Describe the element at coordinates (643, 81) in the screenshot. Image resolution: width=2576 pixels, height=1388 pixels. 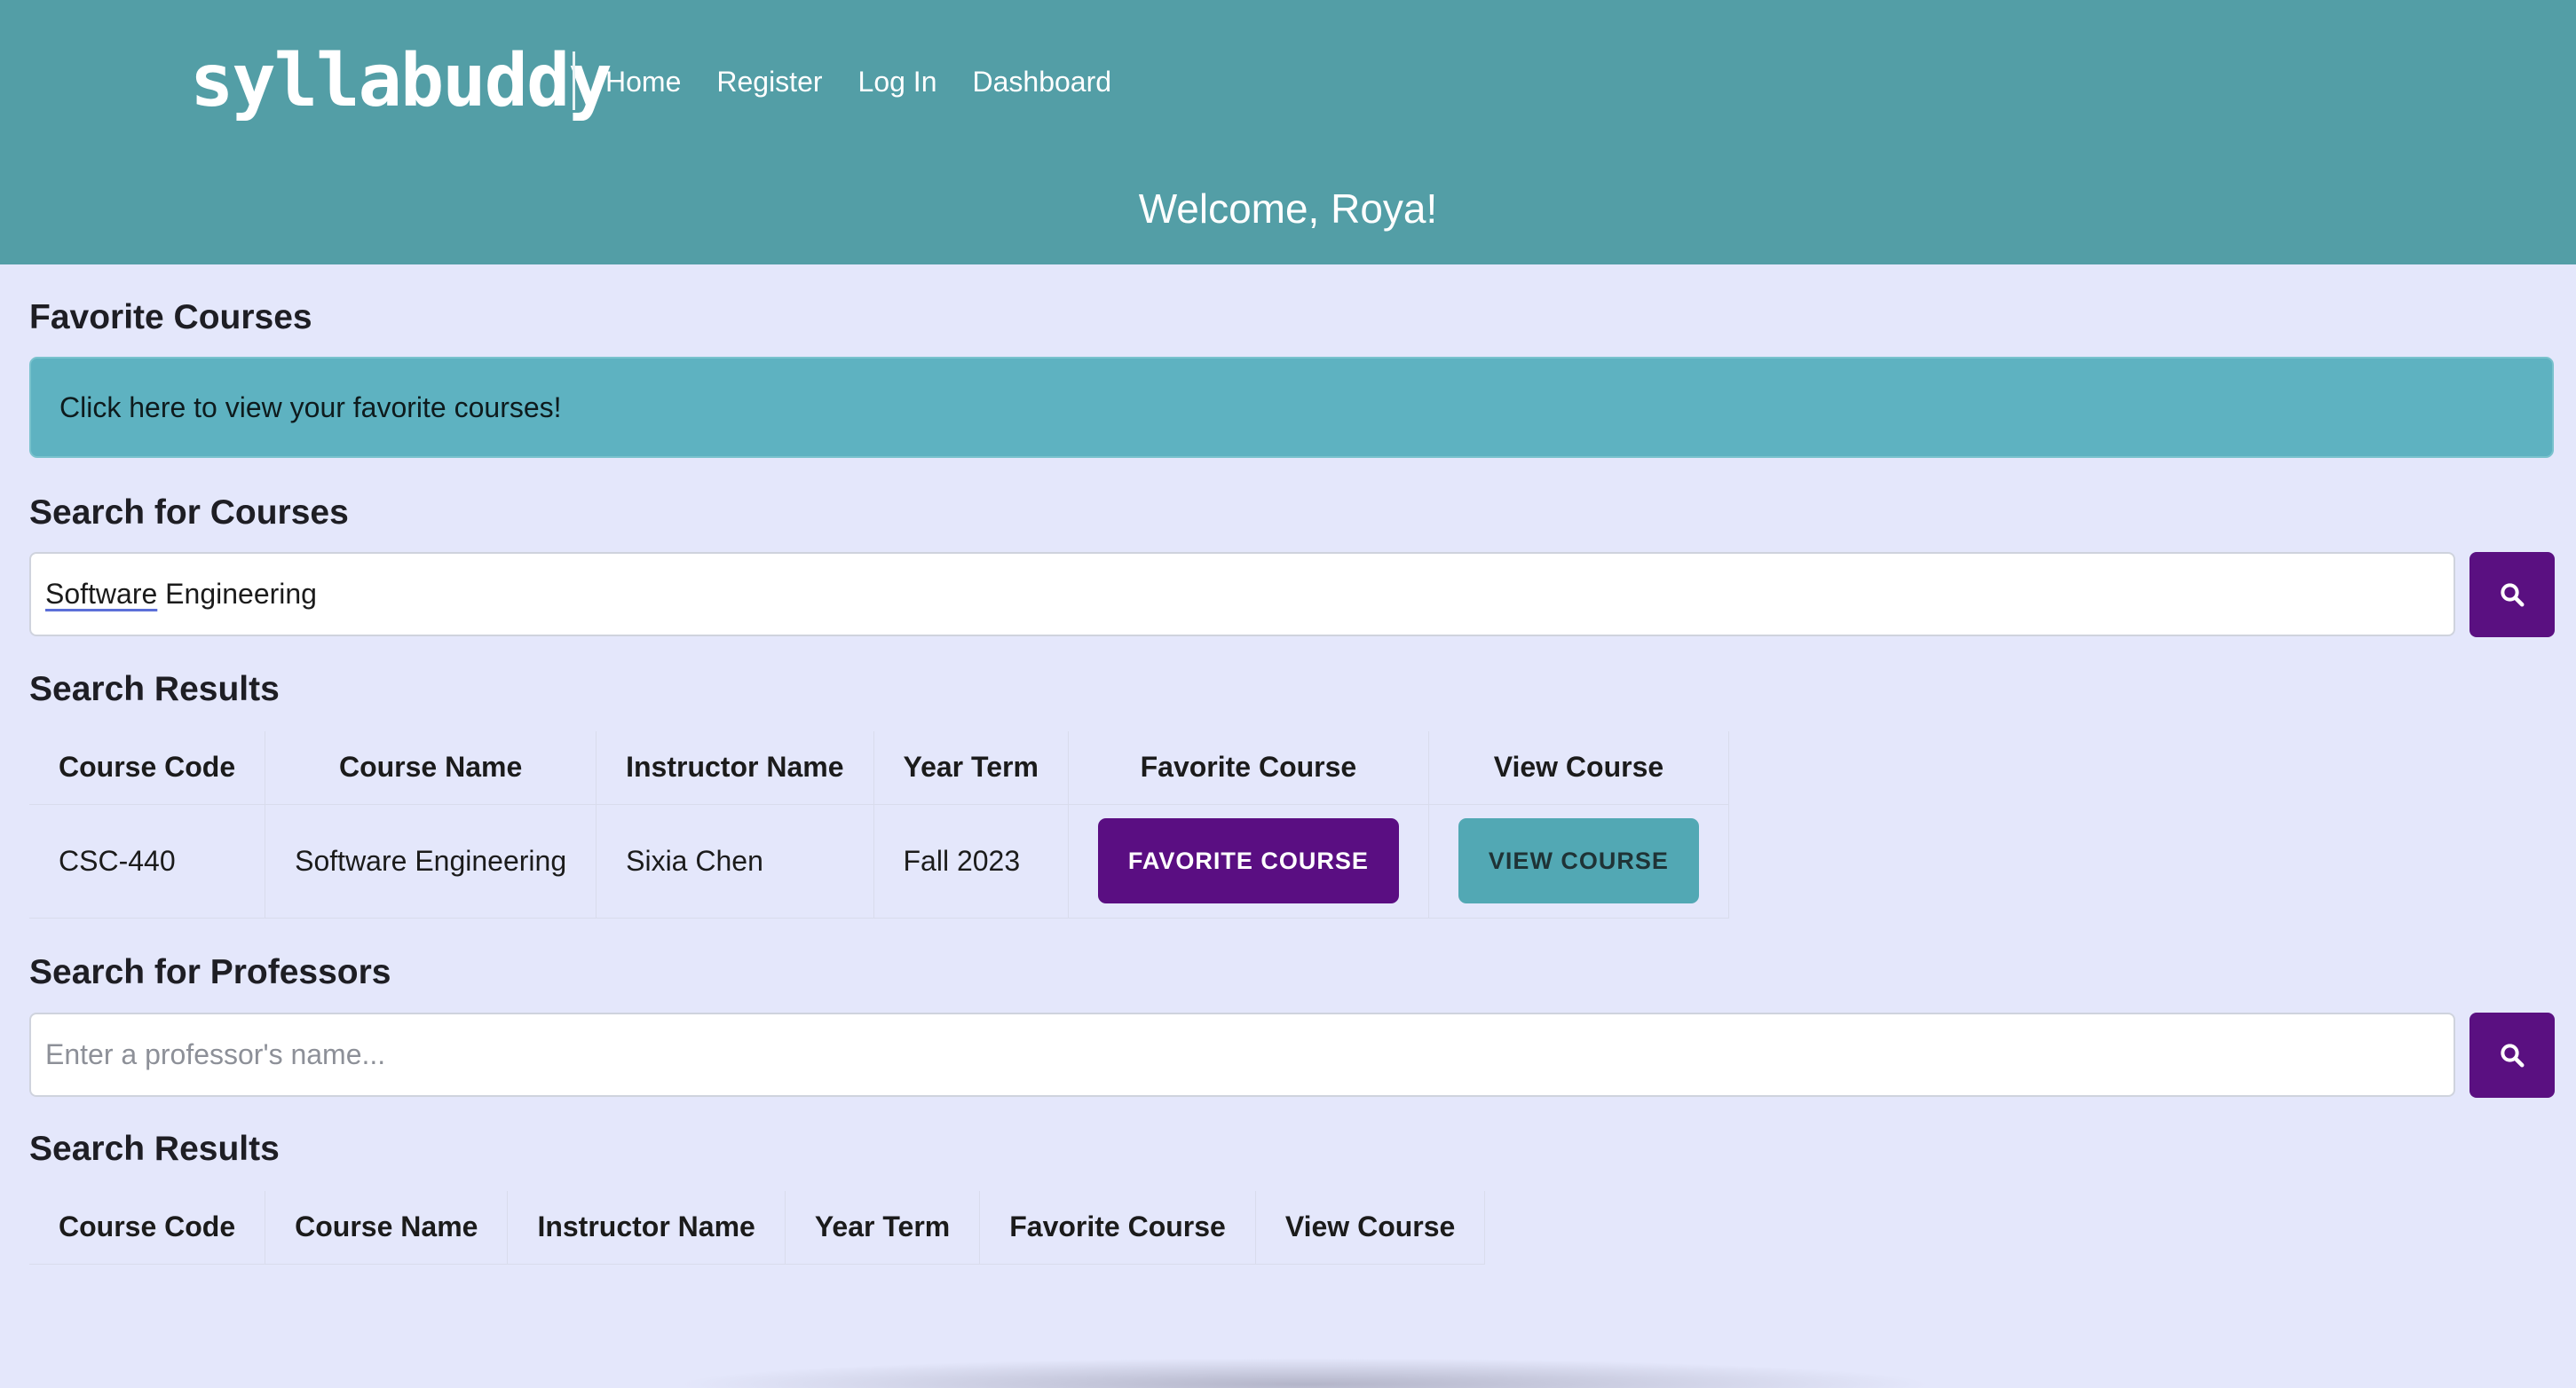
I see `nav-home-link: Home` at that location.